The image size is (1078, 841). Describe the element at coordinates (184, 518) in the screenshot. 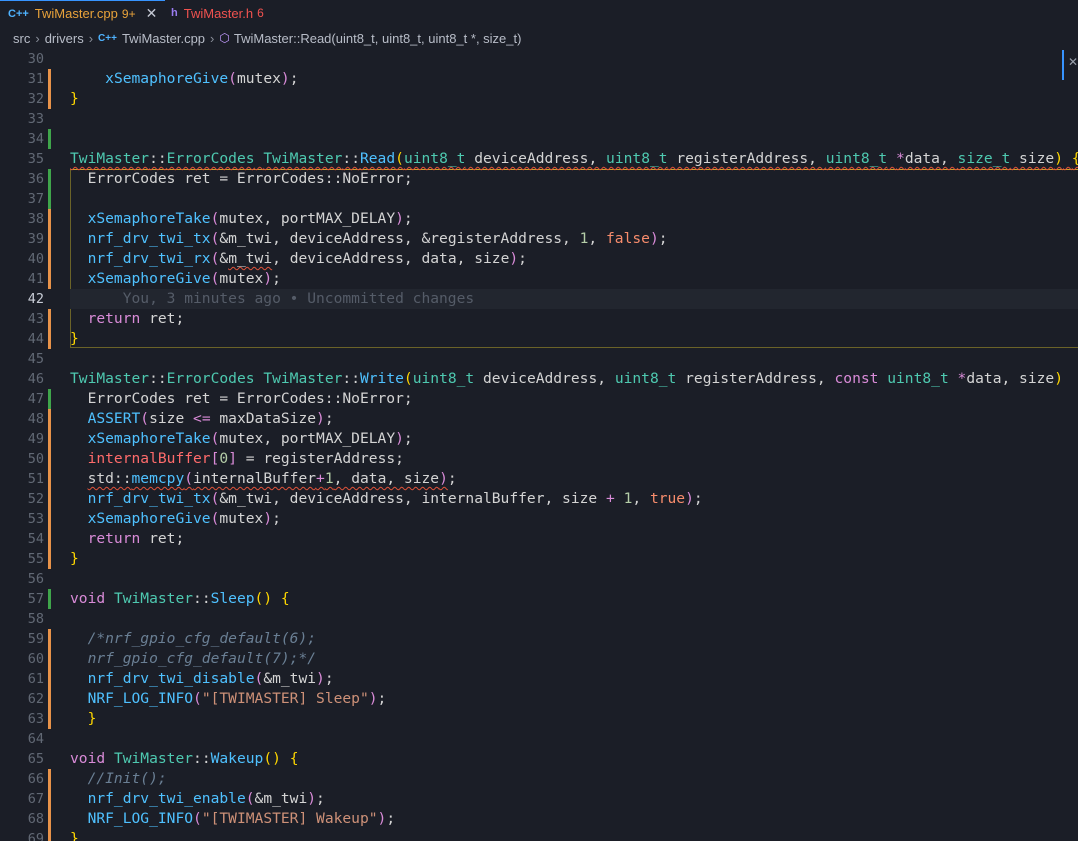

I see `code-text: xSemaphoreGive(mutex);` at that location.